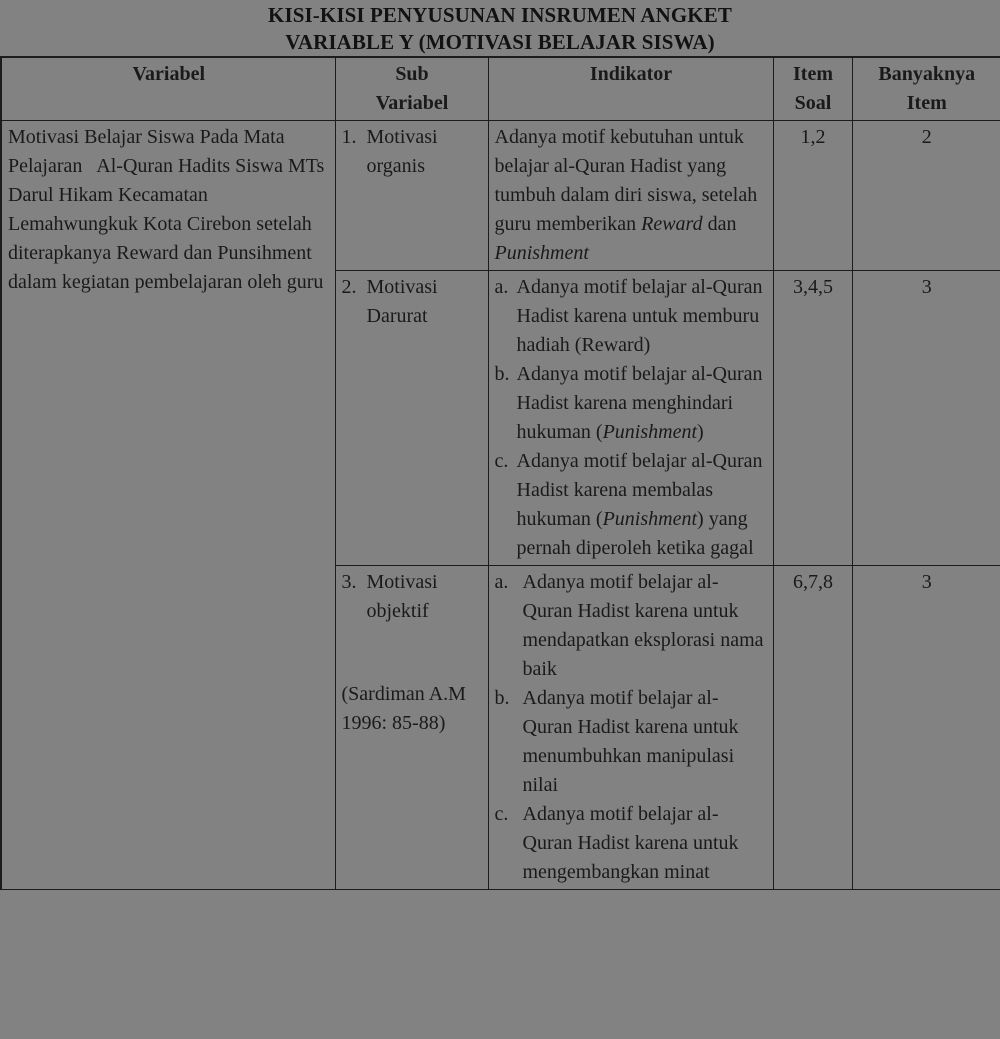  What do you see at coordinates (404, 596) in the screenshot?
I see `sub-variabel-label-3: Motivasi objektif` at bounding box center [404, 596].